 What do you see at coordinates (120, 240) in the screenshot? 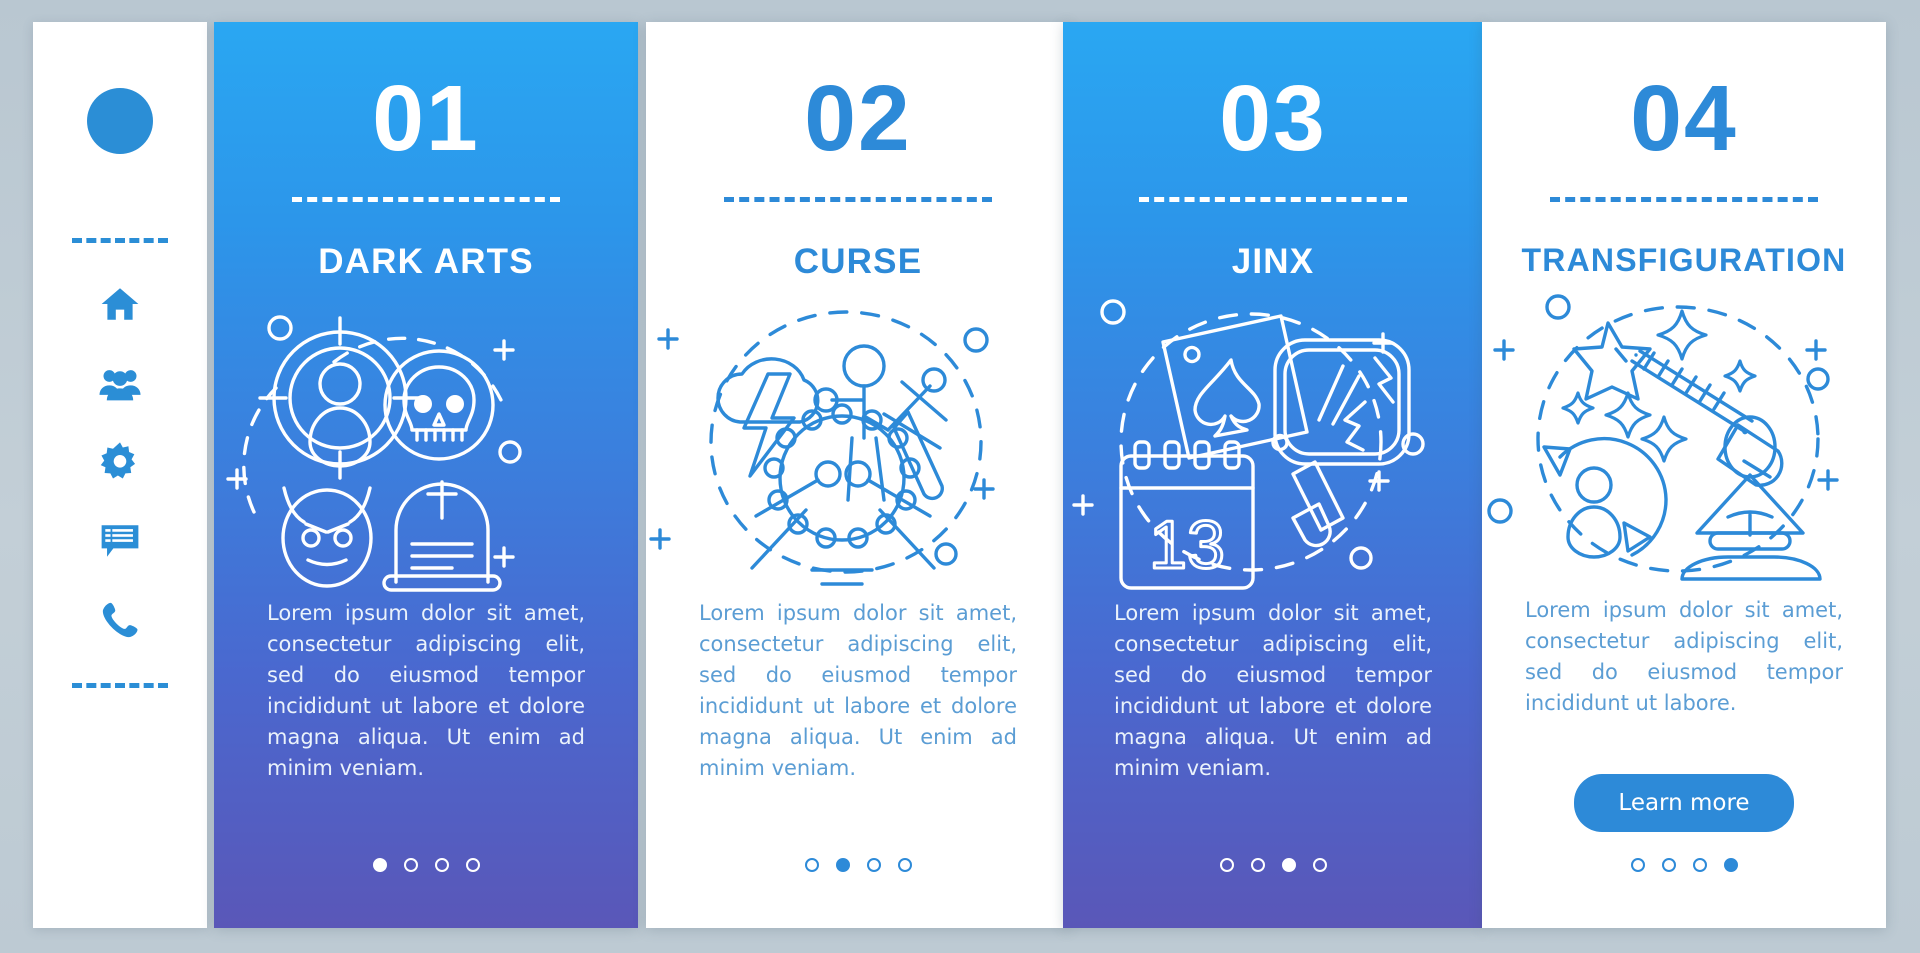
I see `sidebar-divider-top` at bounding box center [120, 240].